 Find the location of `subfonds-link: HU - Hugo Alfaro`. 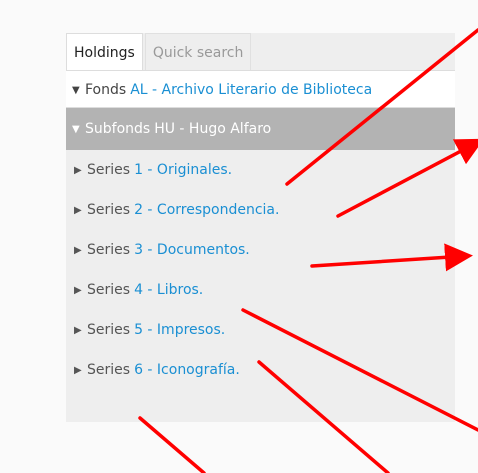

subfonds-link: HU - Hugo Alfaro is located at coordinates (212, 129).